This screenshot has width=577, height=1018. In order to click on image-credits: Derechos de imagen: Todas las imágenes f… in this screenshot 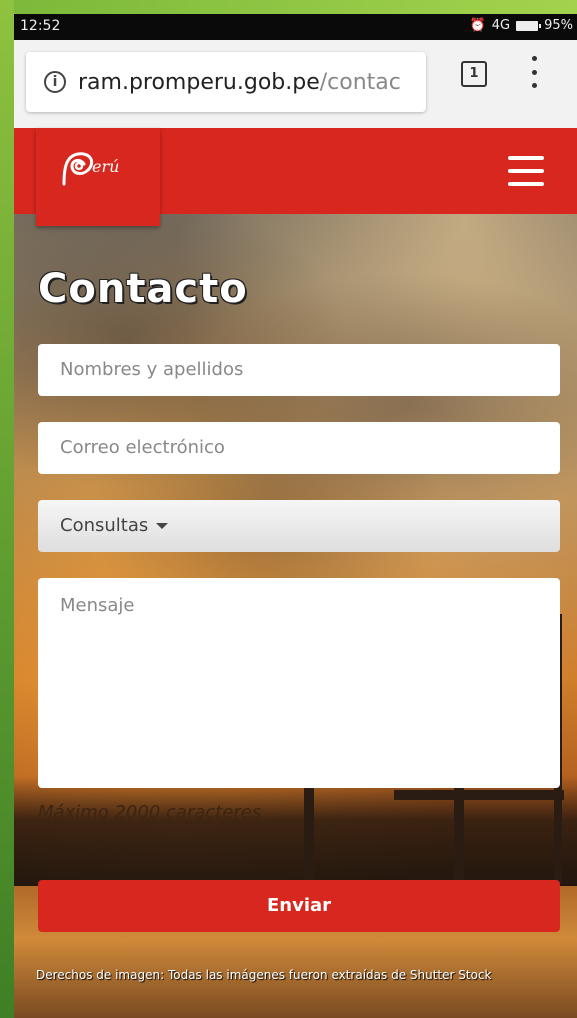, I will do `click(264, 975)`.